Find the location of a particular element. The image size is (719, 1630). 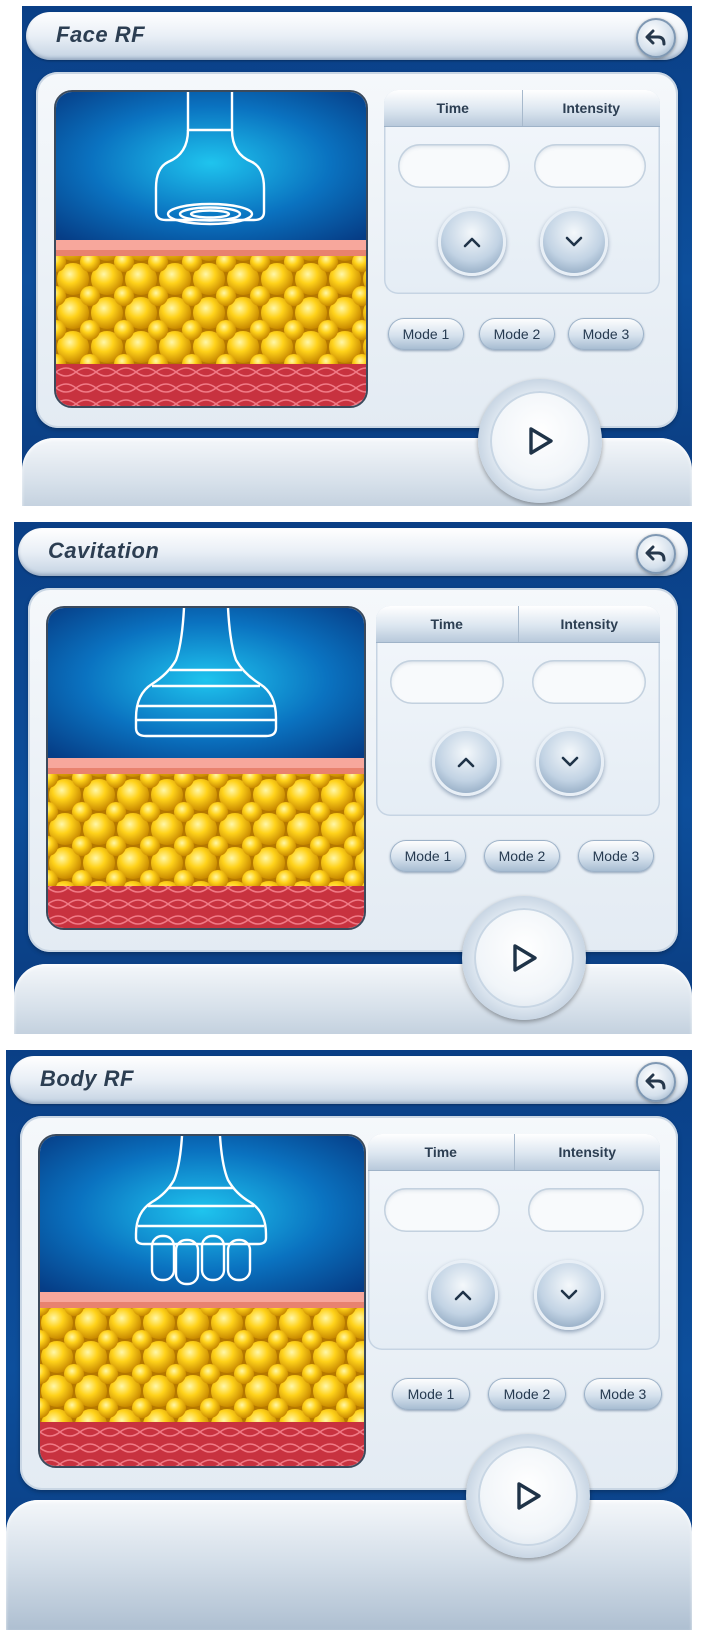

page-title: Body RF is located at coordinates (87, 1078).